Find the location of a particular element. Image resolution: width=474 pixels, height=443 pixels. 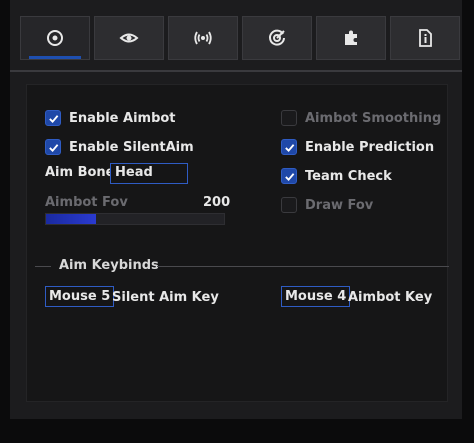

aimbot-smoothing-label: Aimbot Smoothing is located at coordinates (373, 118).